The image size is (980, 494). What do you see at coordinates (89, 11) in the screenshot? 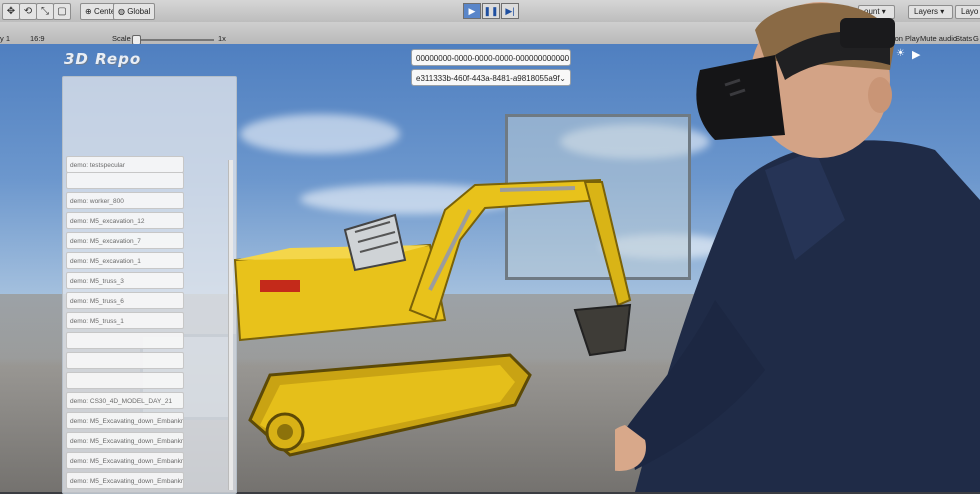
I see `pivot-center-icon: ⊕` at bounding box center [89, 11].